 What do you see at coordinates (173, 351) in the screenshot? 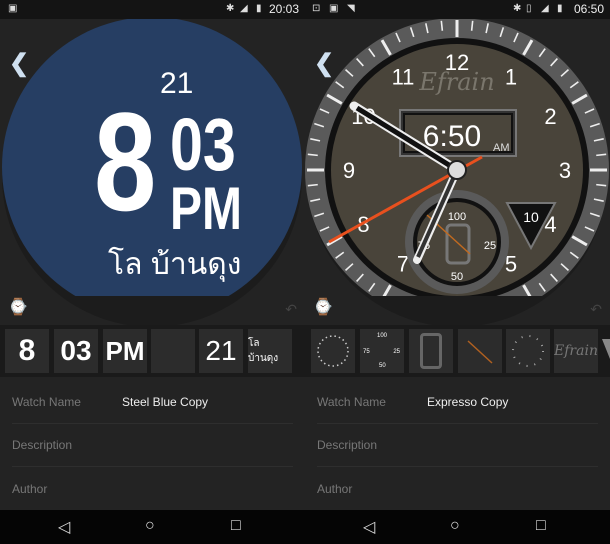
I see `thumb-empty` at bounding box center [173, 351].